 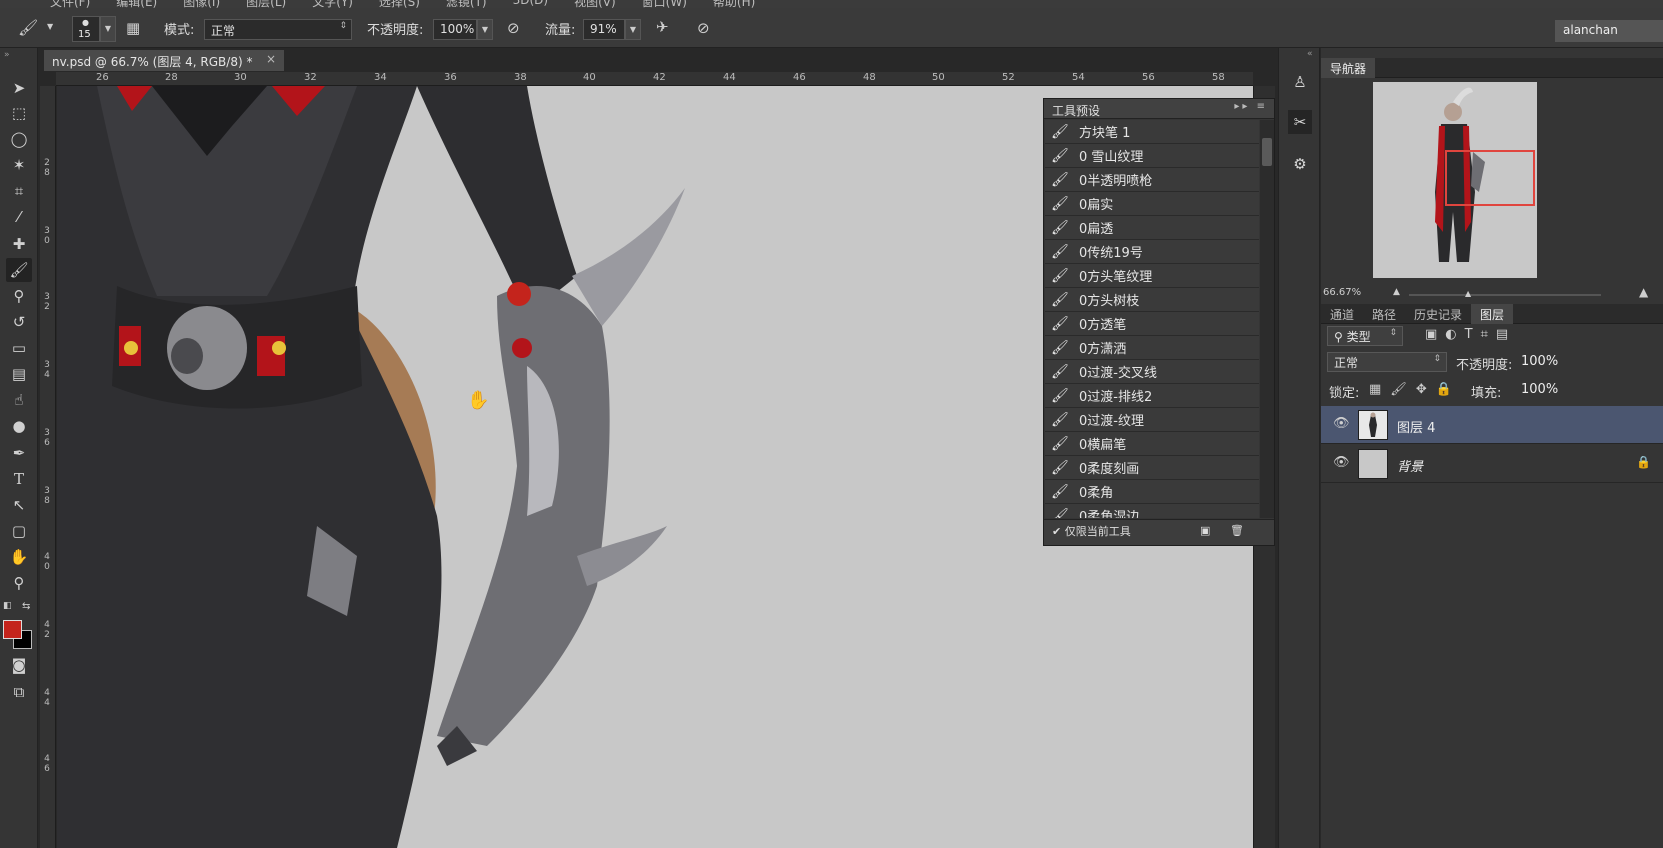 I want to click on flow-dropdown-arrow: ▼, so click(x=633, y=29).